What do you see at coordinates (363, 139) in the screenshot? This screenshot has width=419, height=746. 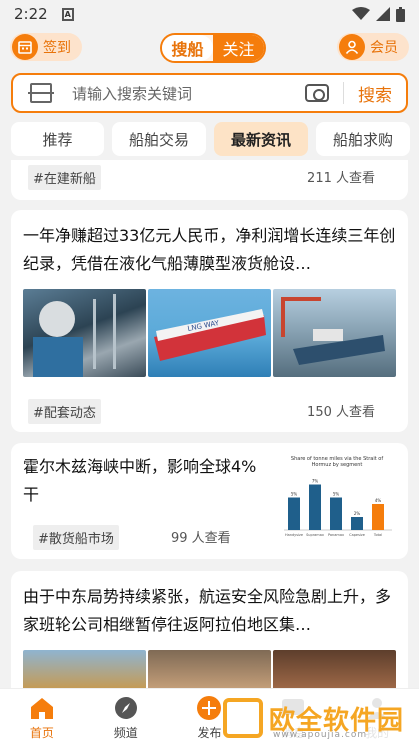 I see `tab-ship-wanted: 船舶求购` at bounding box center [363, 139].